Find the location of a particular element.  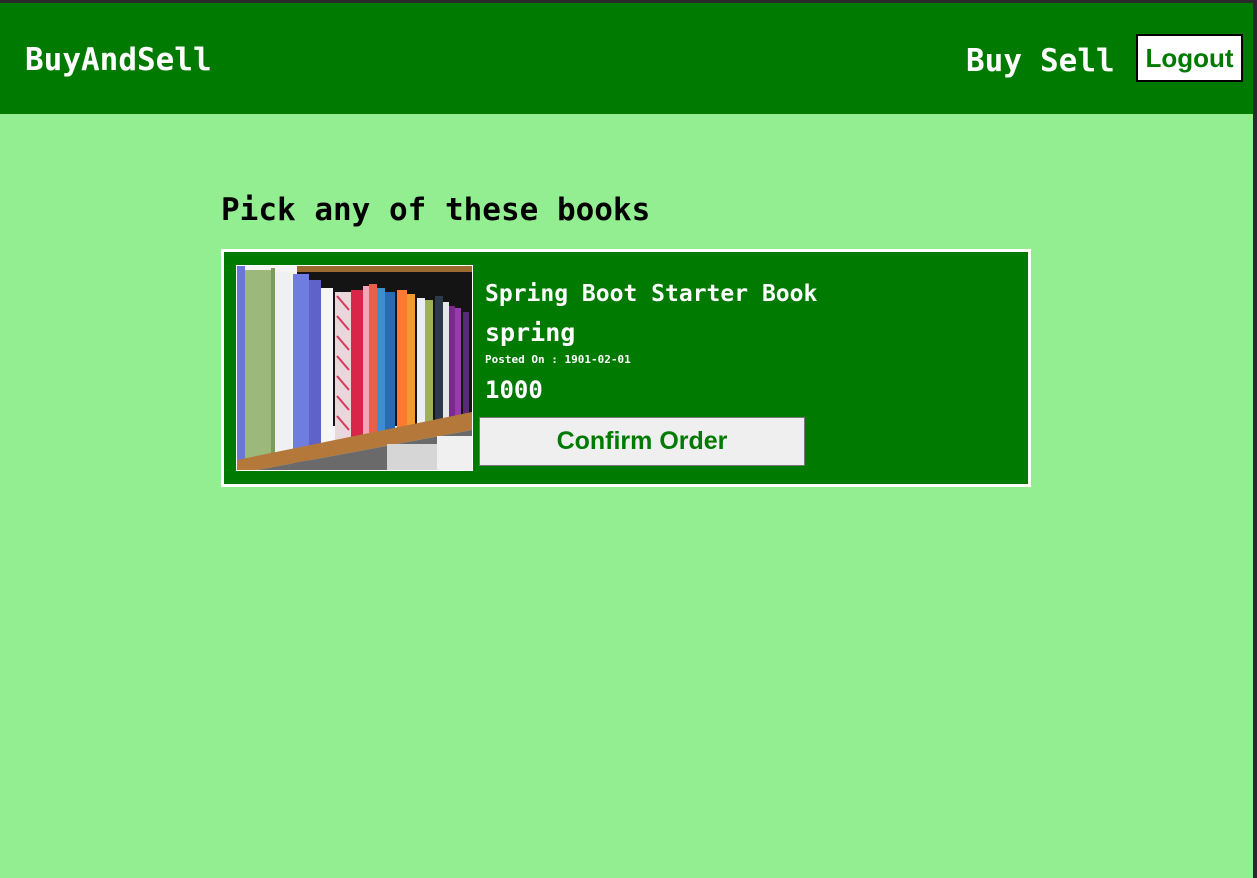

nav-link-buy: Buy is located at coordinates (994, 61).